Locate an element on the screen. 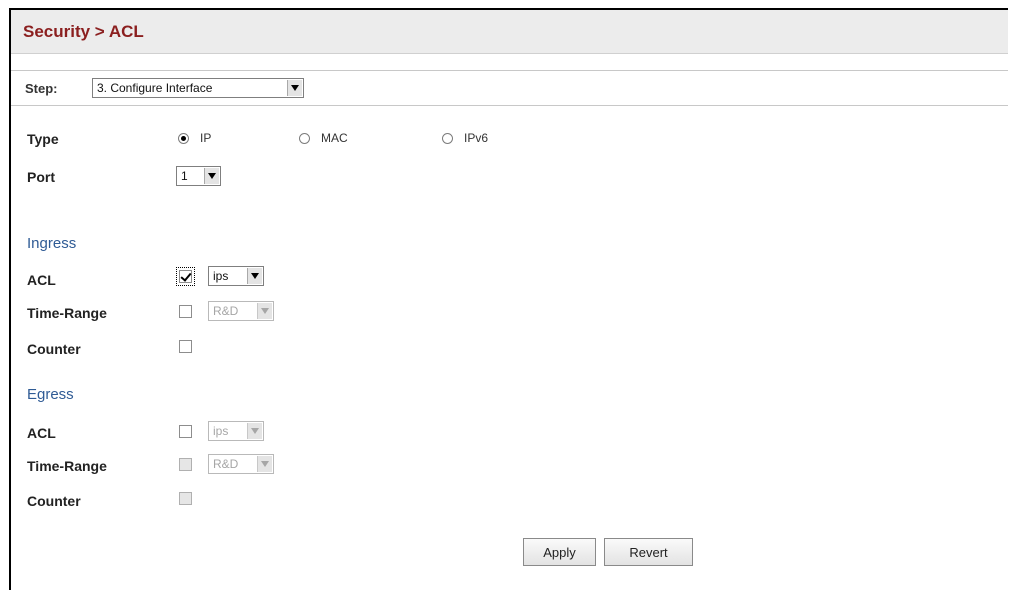  egress-time-range-select-value: R&D is located at coordinates (226, 464).